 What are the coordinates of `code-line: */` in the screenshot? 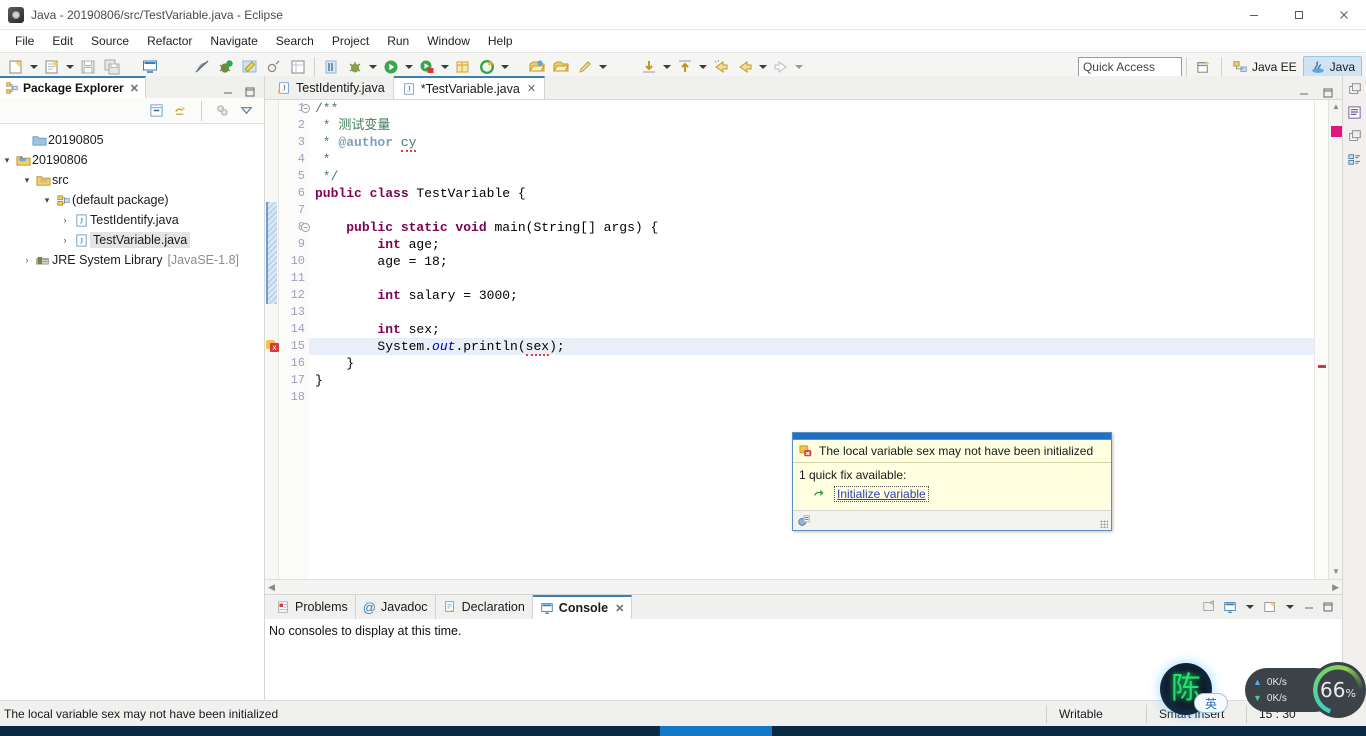 It's located at (327, 176).